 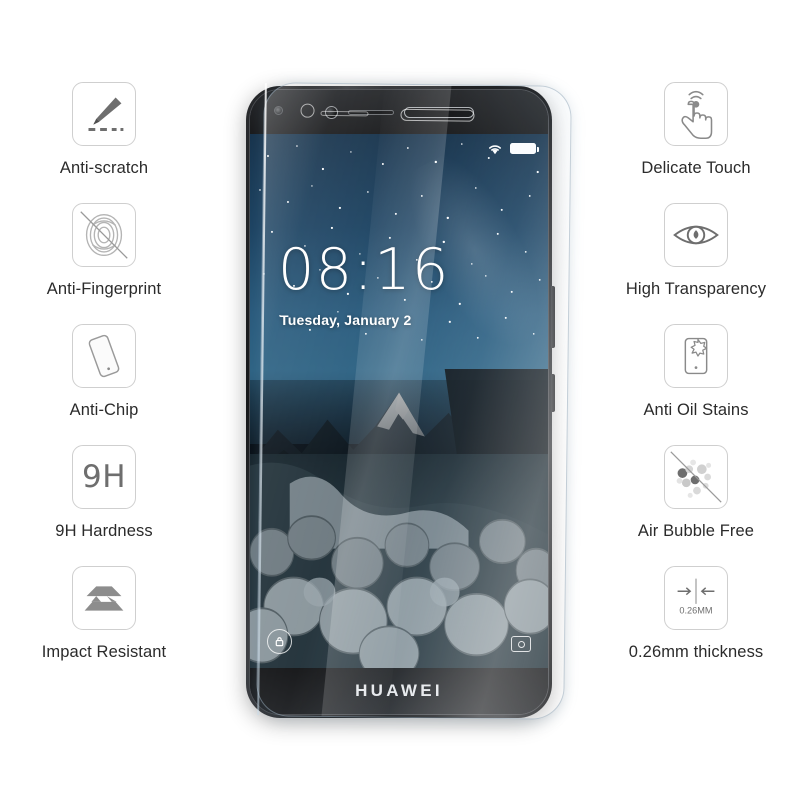 I want to click on feature-anti-oil-stains: Anti Oil Stains, so click(x=696, y=372).